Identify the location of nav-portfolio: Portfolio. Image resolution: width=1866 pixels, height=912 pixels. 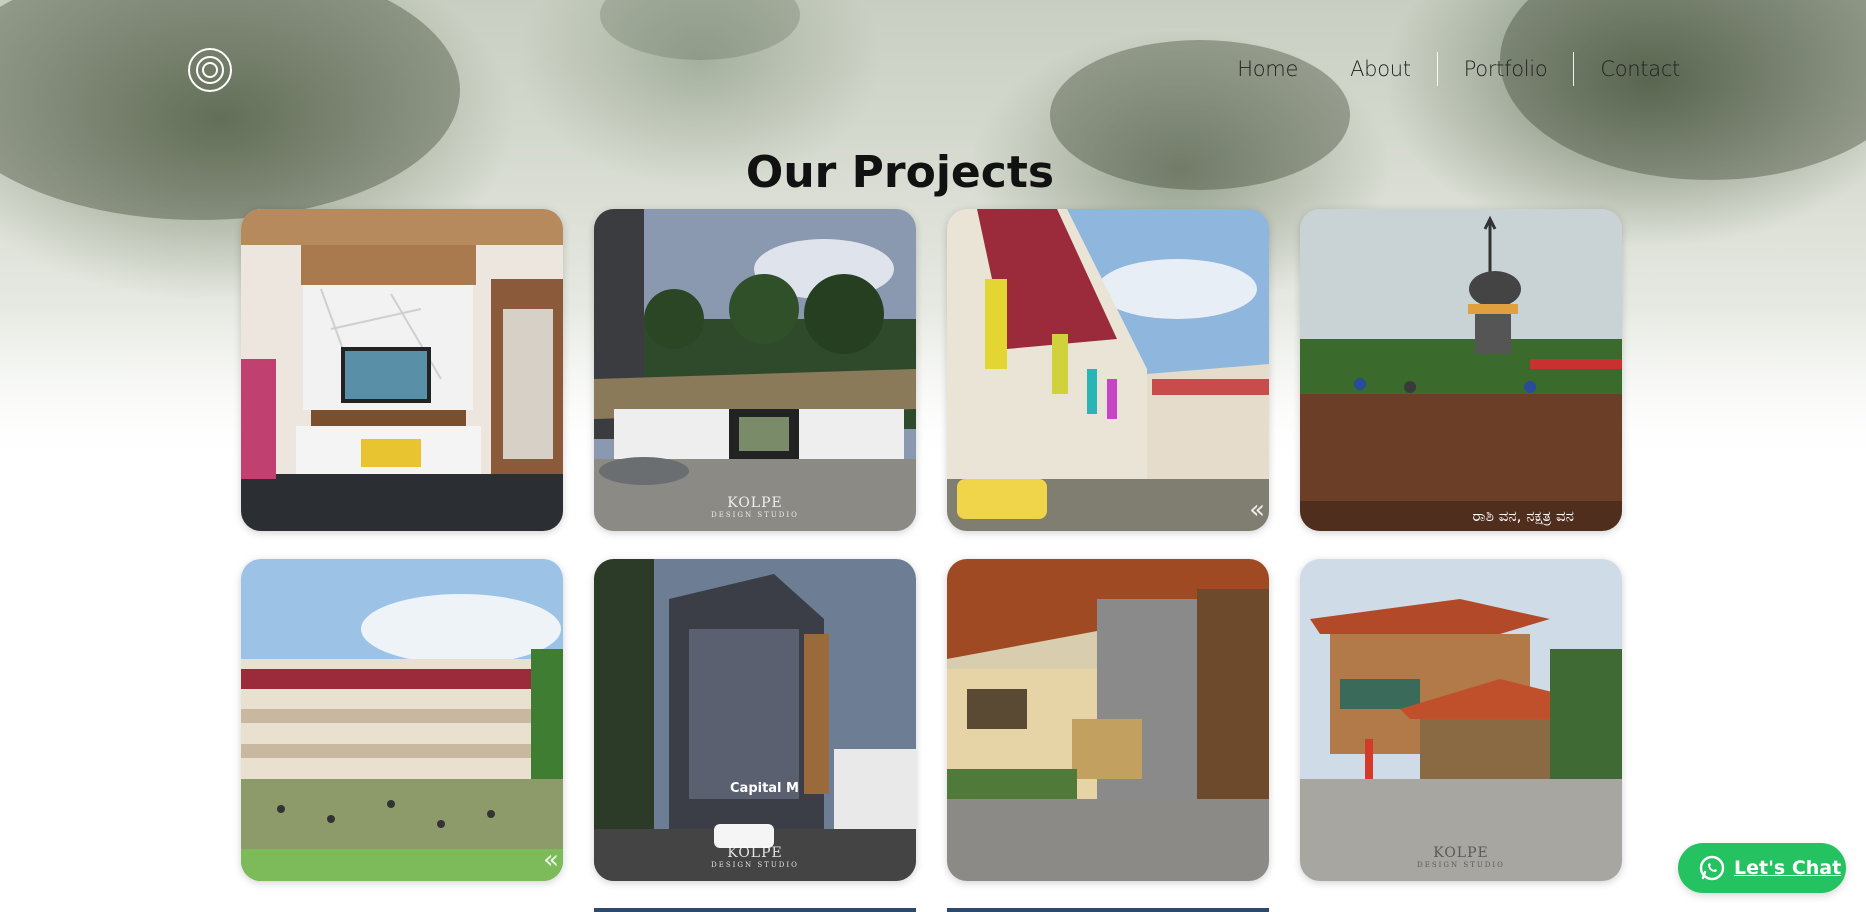
(1506, 69).